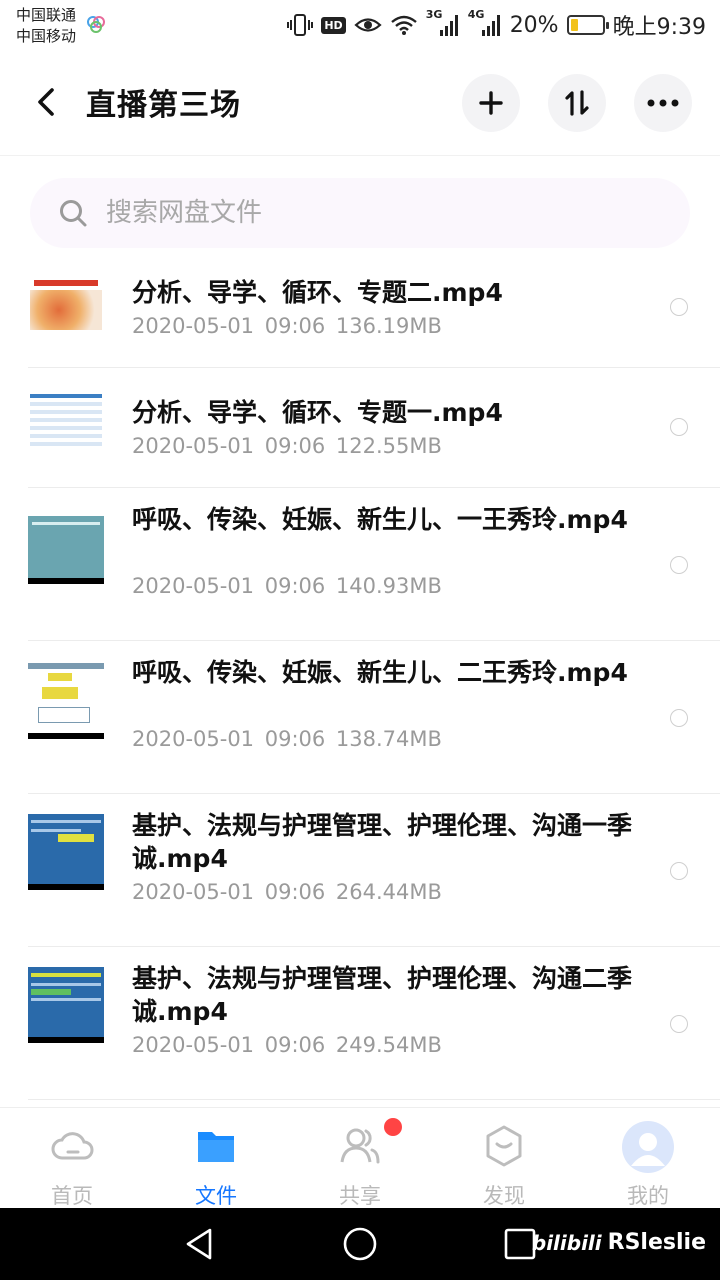  Describe the element at coordinates (216, 1196) in the screenshot. I see `tab-label: 文件` at that location.